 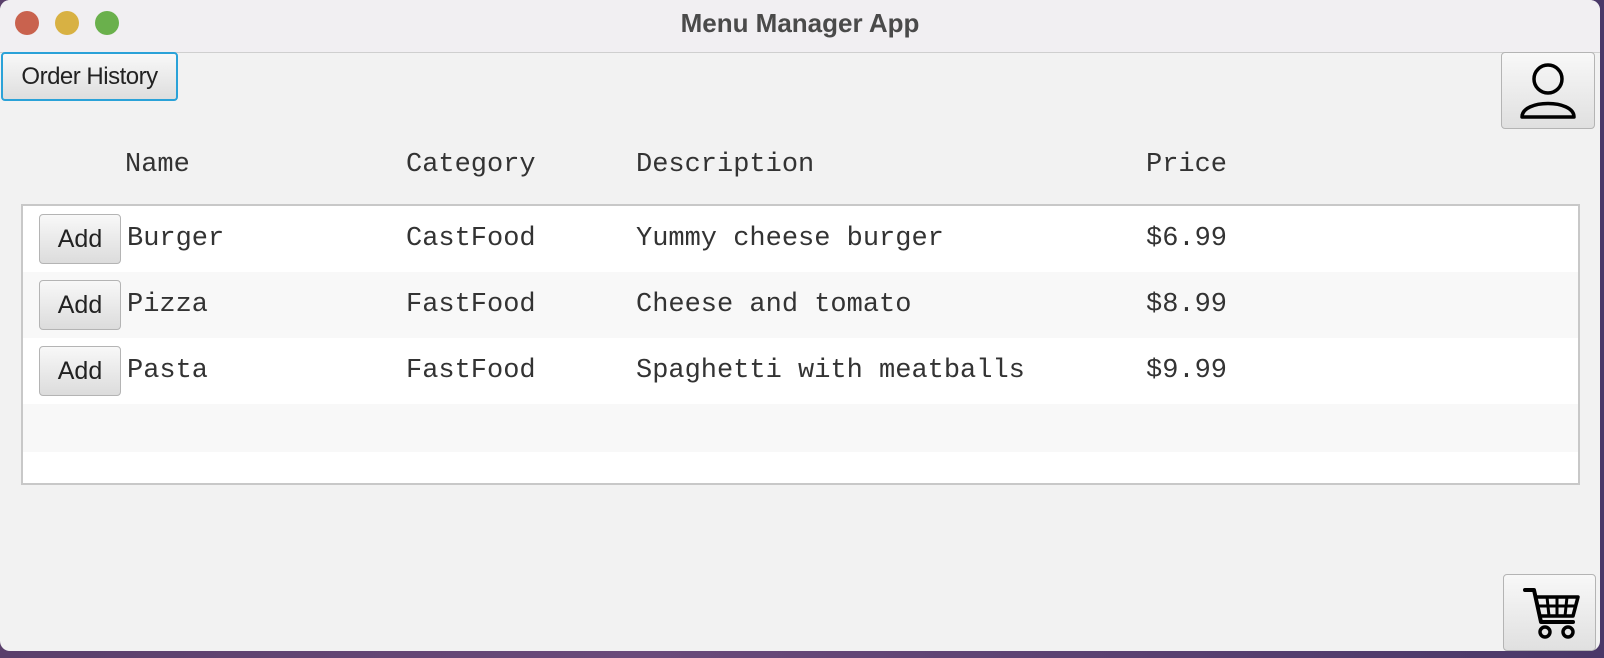 I want to click on column-header-description: Description, so click(x=725, y=165).